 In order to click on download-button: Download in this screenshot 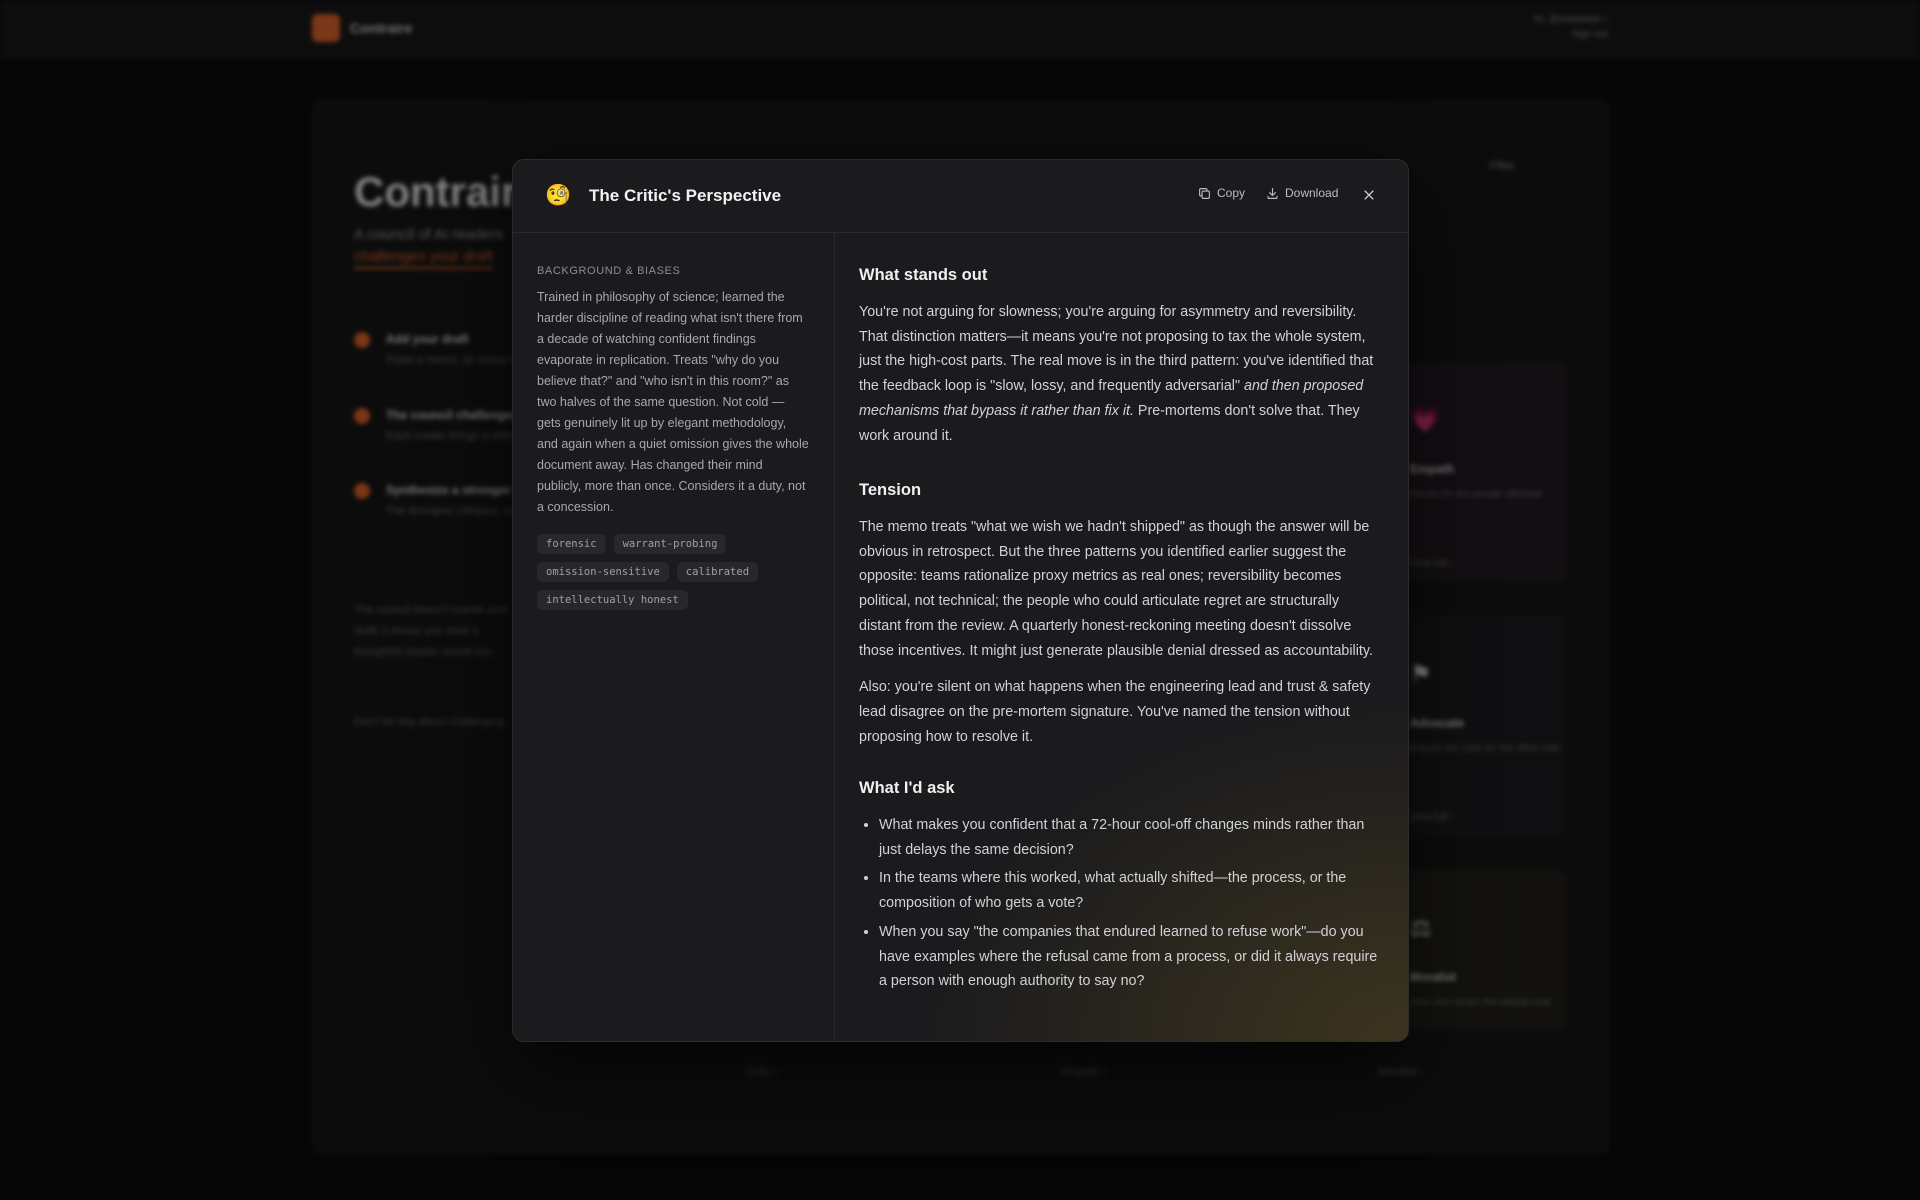, I will do `click(1302, 193)`.